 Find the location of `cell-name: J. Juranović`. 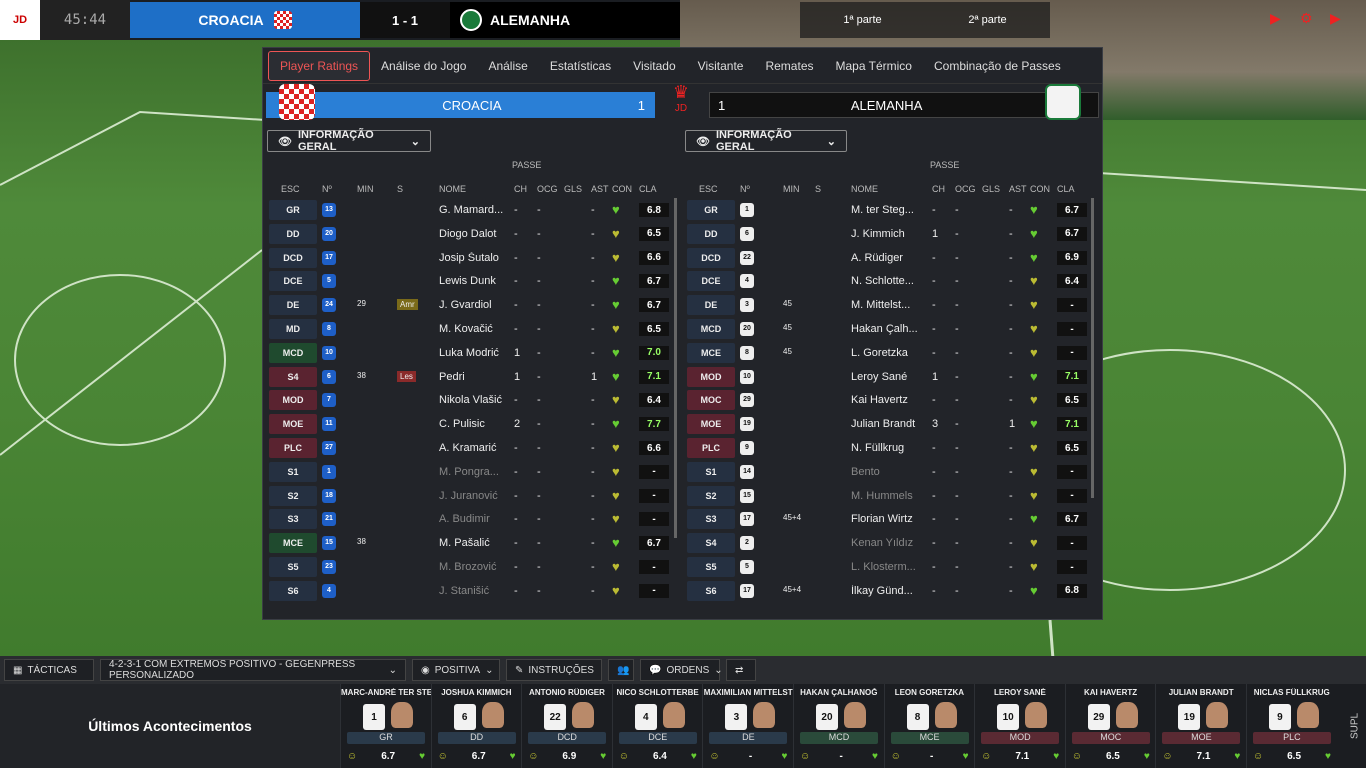

cell-name: J. Juranović is located at coordinates (478, 496).